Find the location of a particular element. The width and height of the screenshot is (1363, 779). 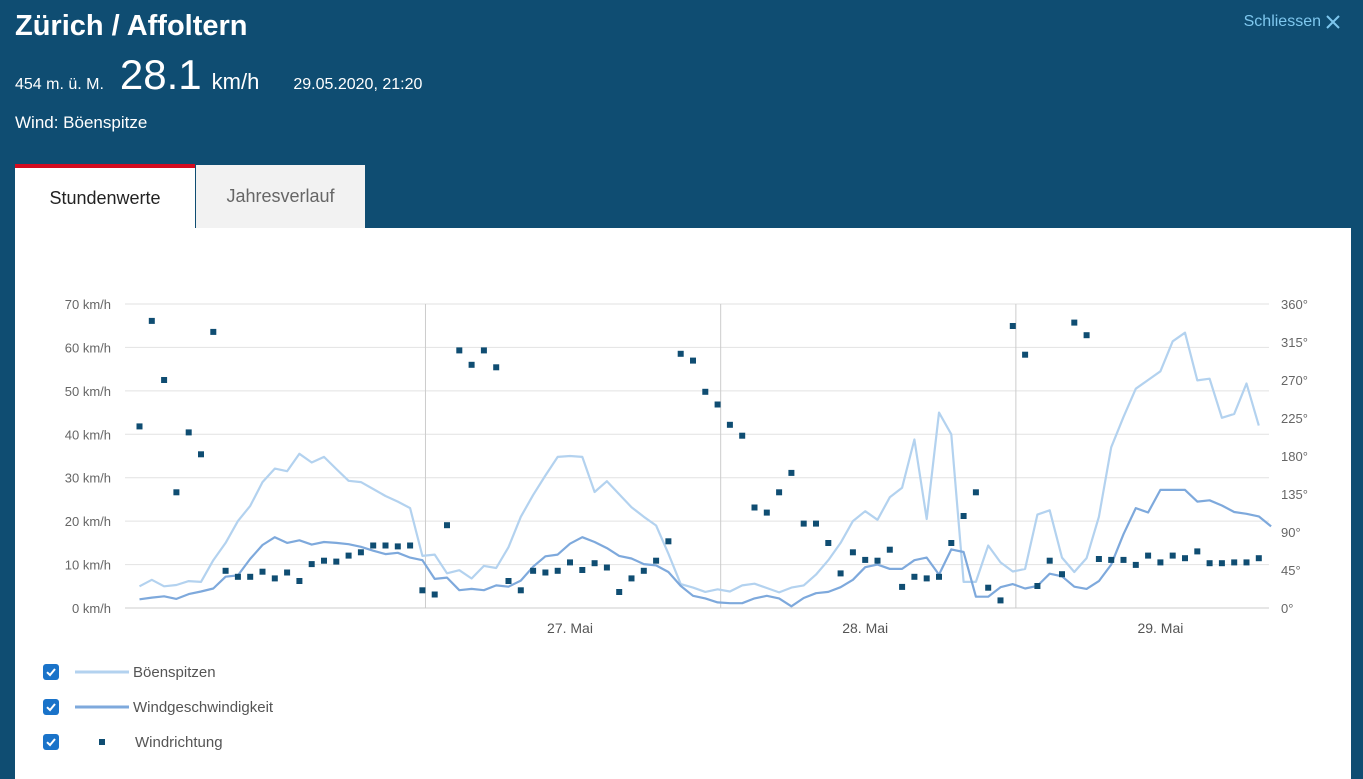

legend-swatch-direction is located at coordinates (102, 742).